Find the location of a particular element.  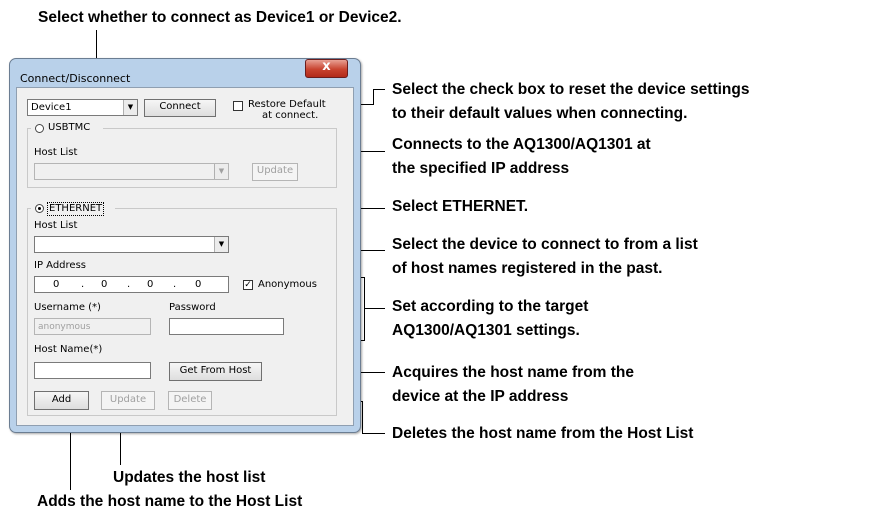

leader-line-settings-v is located at coordinates (364, 309).